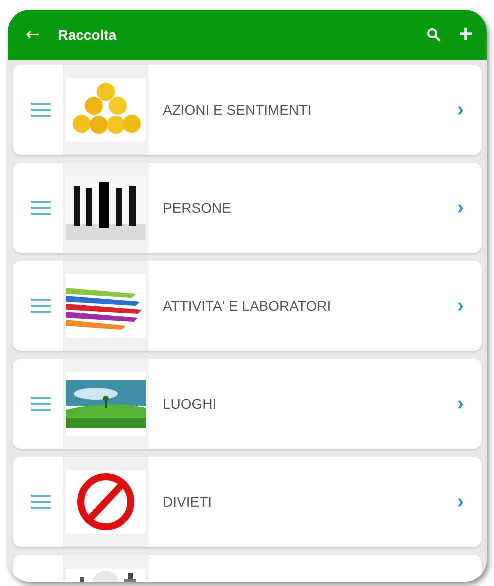 This screenshot has width=494, height=586. I want to click on search-icon, so click(433, 35).